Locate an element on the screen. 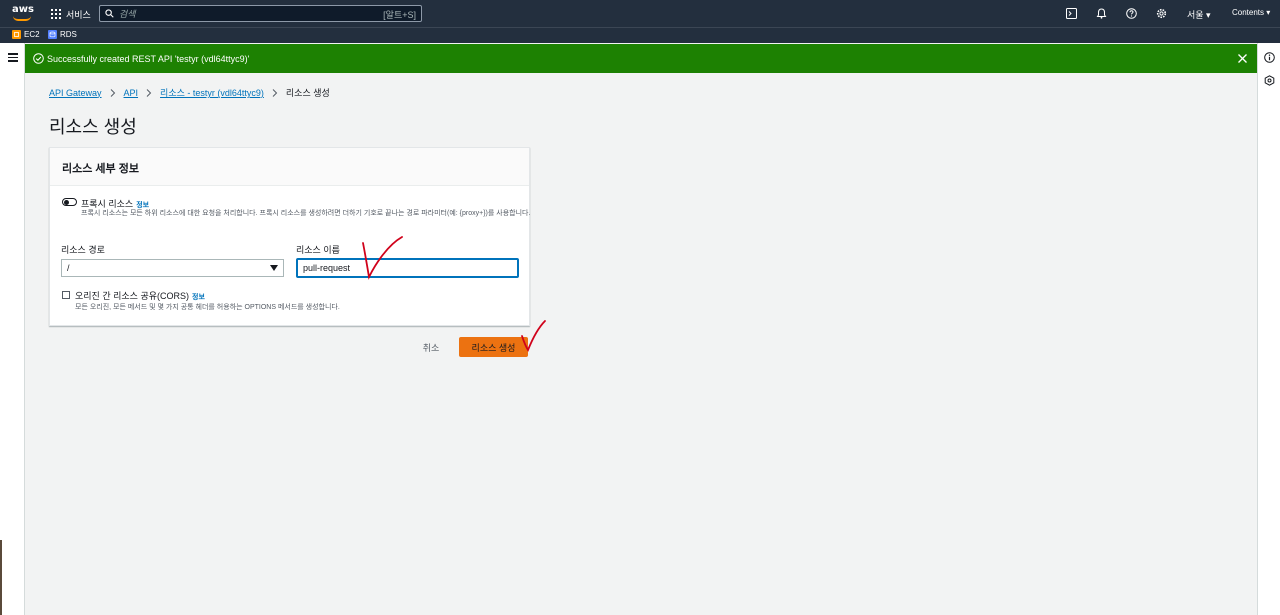 The width and height of the screenshot is (1280, 615). page-title: 리소스 생성 is located at coordinates (93, 127).